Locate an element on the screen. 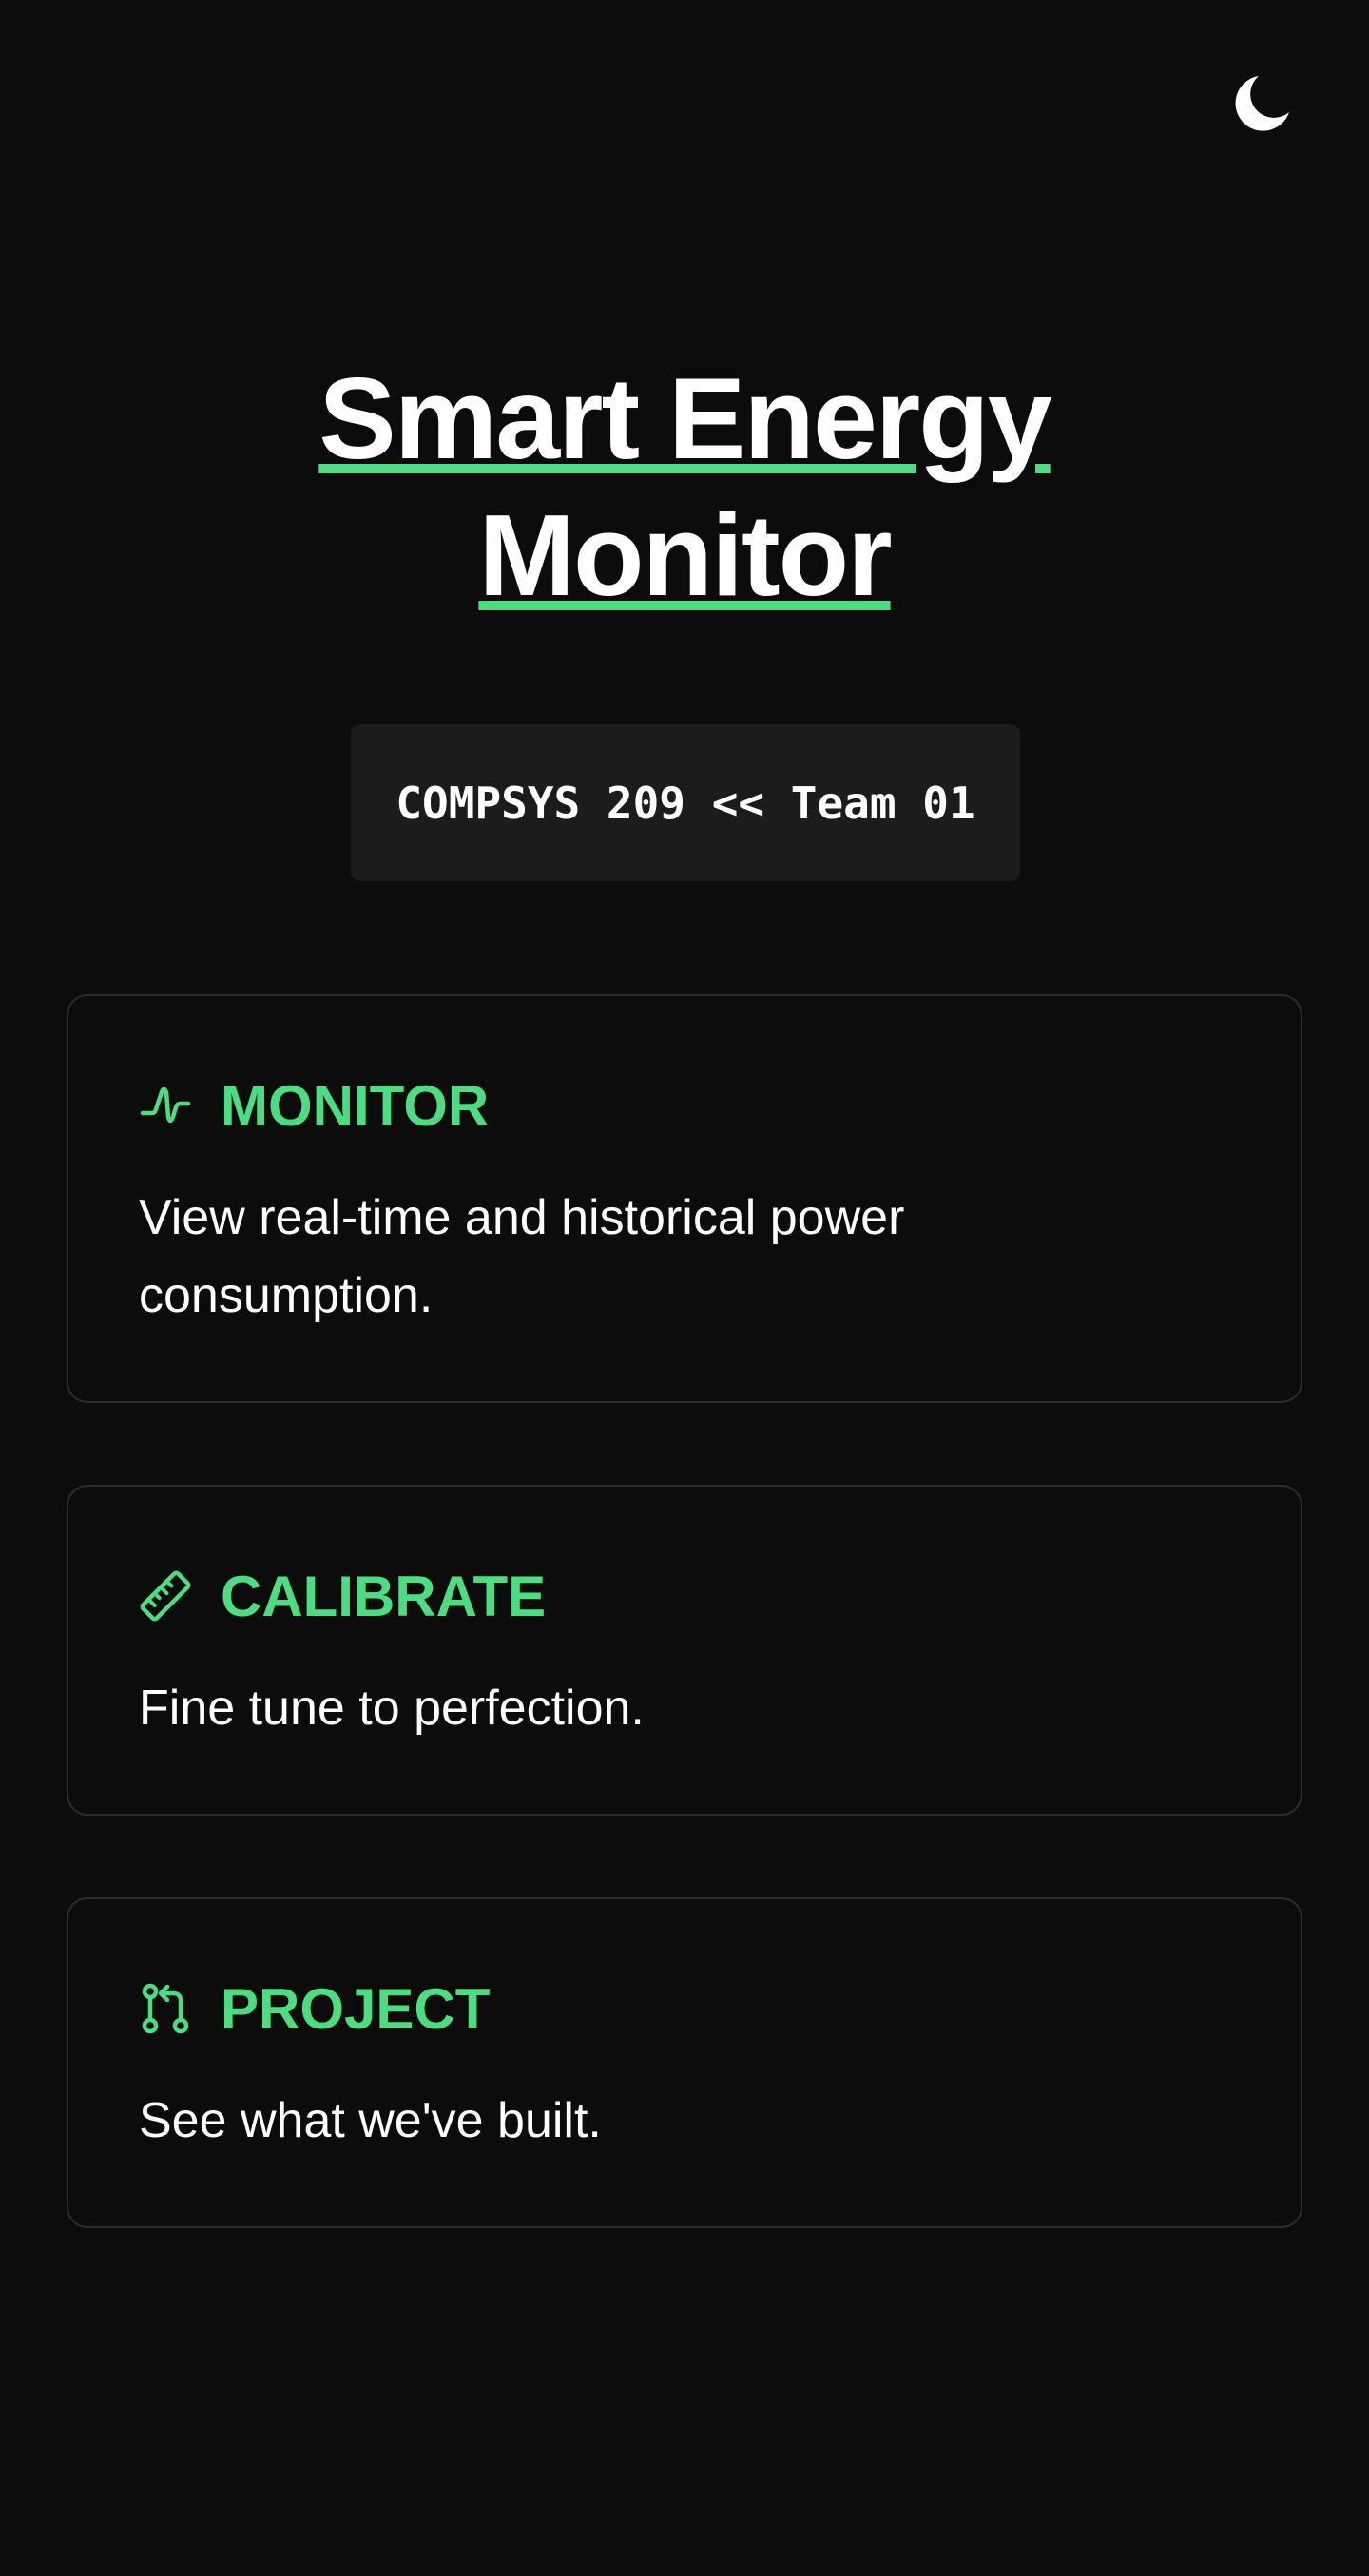 This screenshot has height=2576, width=1369. theme-toggle-button is located at coordinates (1261, 104).